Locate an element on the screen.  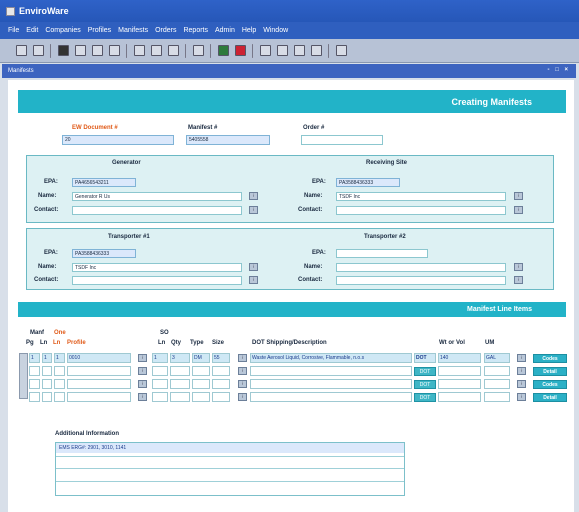
transporter2-name-field is located at coordinates (421, 267).